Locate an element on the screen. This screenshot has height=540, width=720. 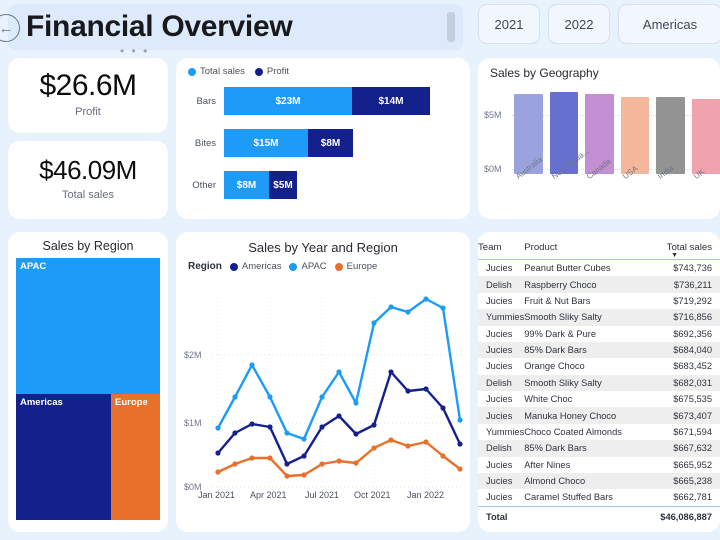
treemap-tile-europe: Europe is located at coordinates (135, 457).